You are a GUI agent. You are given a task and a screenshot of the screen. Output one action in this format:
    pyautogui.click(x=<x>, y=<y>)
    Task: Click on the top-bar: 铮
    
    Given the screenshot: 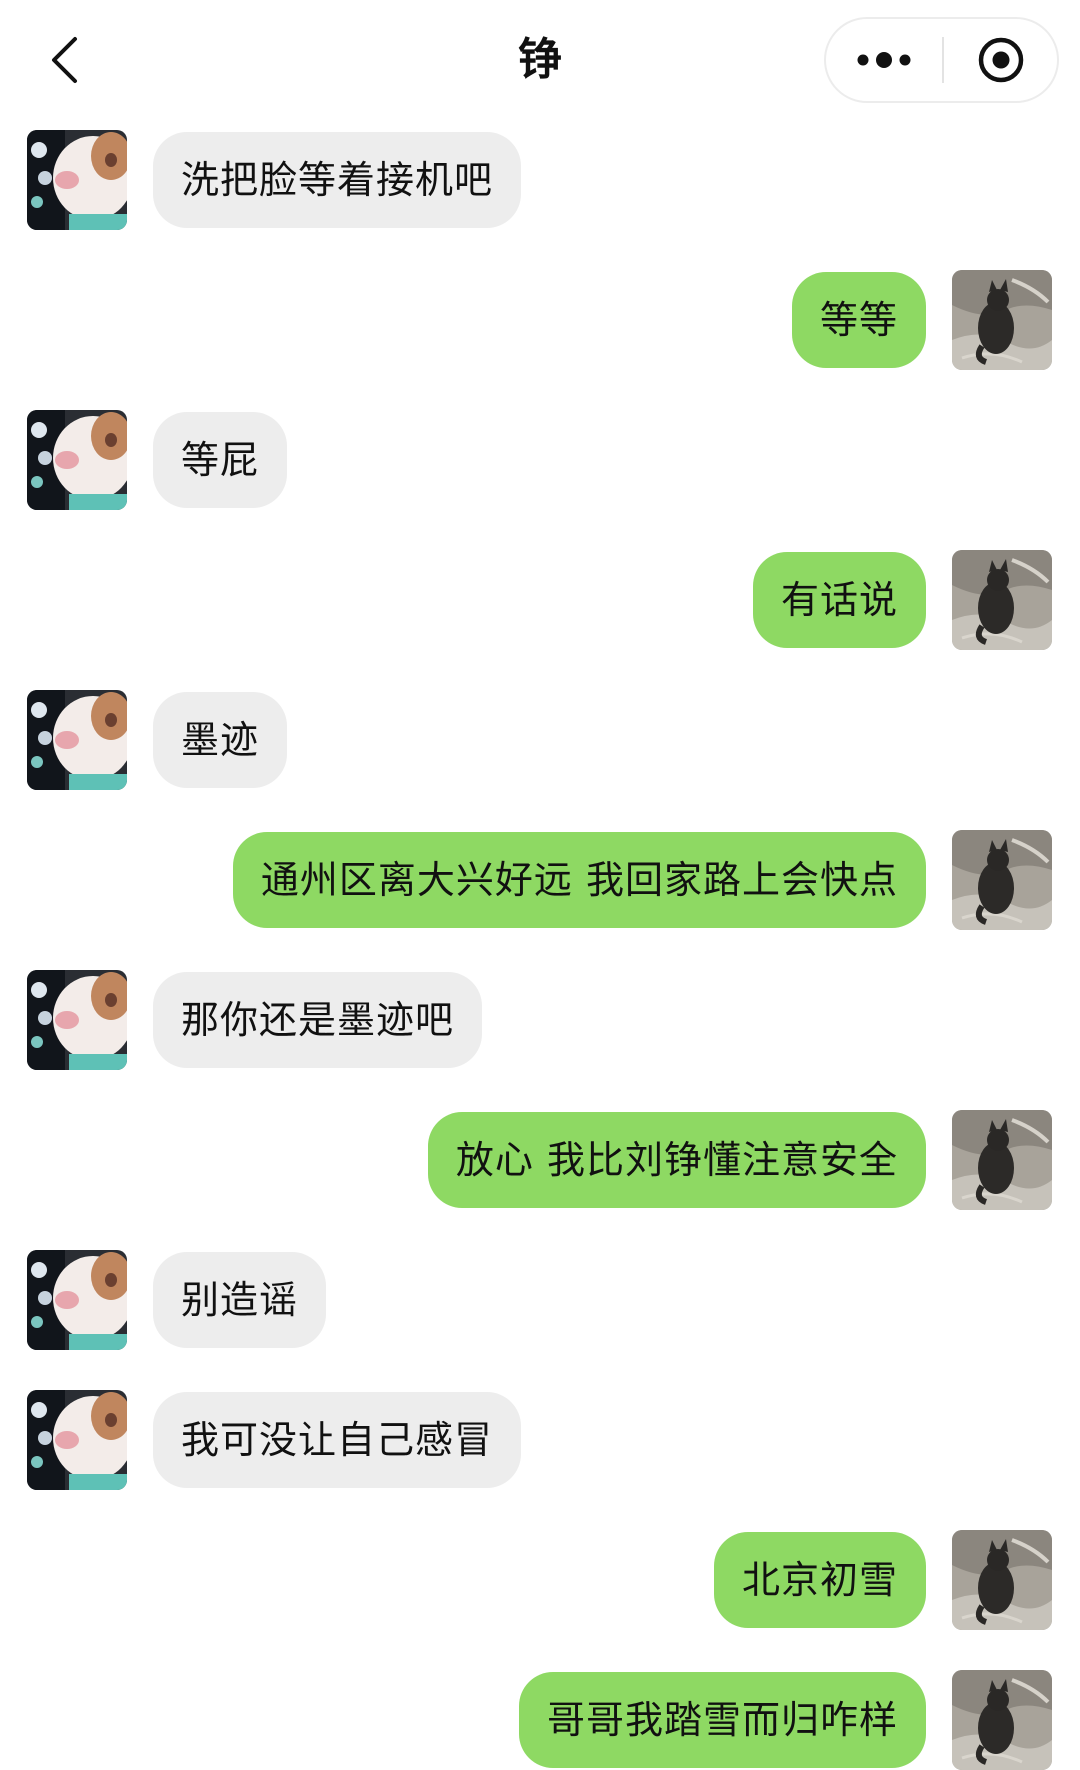 What is the action you would take?
    pyautogui.click(x=540, y=60)
    